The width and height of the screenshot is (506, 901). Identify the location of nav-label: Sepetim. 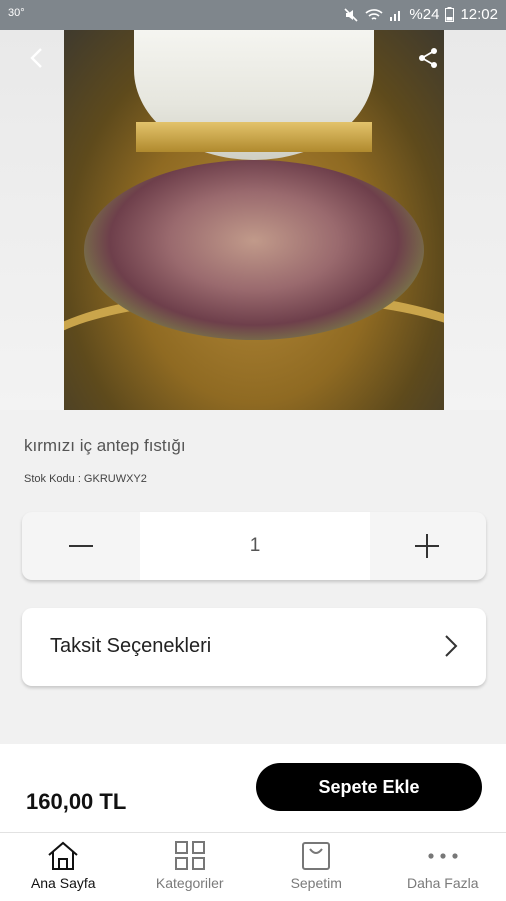
(316, 883).